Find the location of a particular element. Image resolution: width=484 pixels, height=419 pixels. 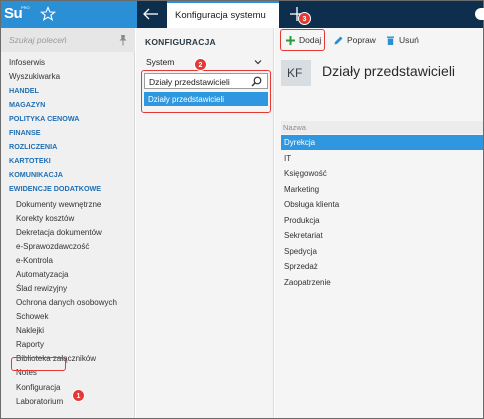

sidebar-item-konfiguracja: Konfiguracja is located at coordinates (38, 387).